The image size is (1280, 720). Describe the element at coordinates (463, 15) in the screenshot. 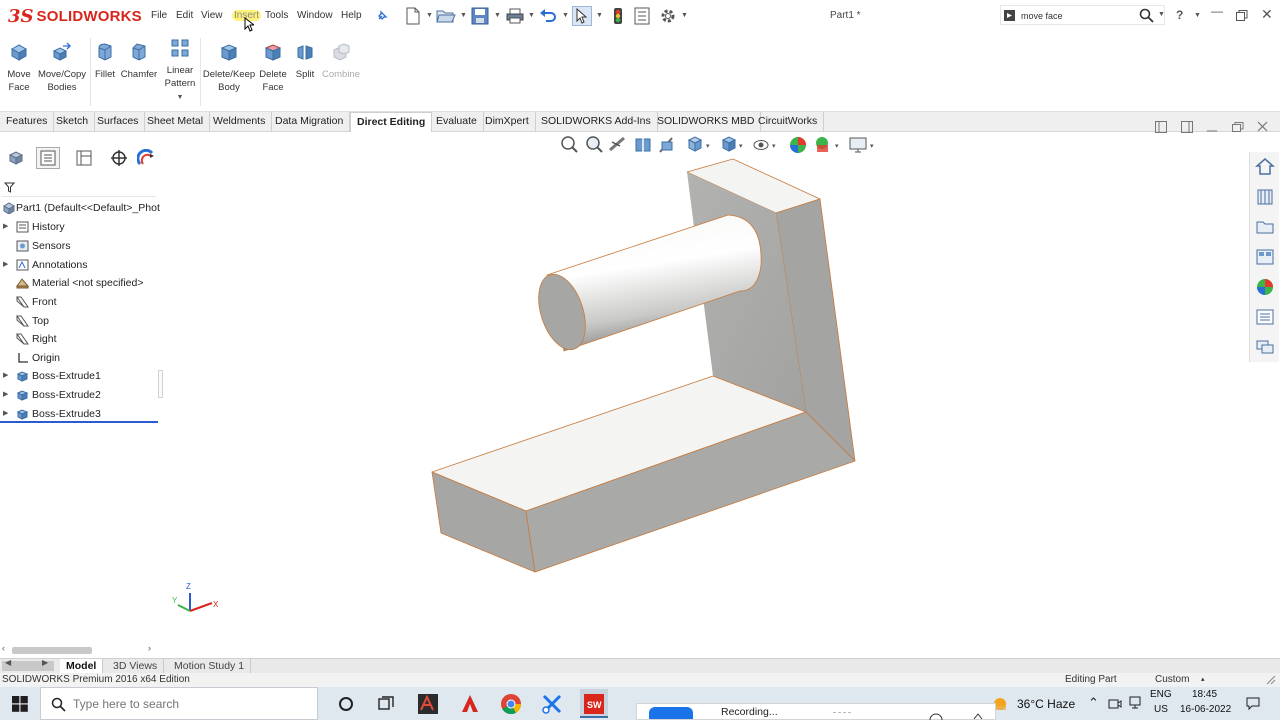

I see `open-dropdown-icon: ▼` at that location.